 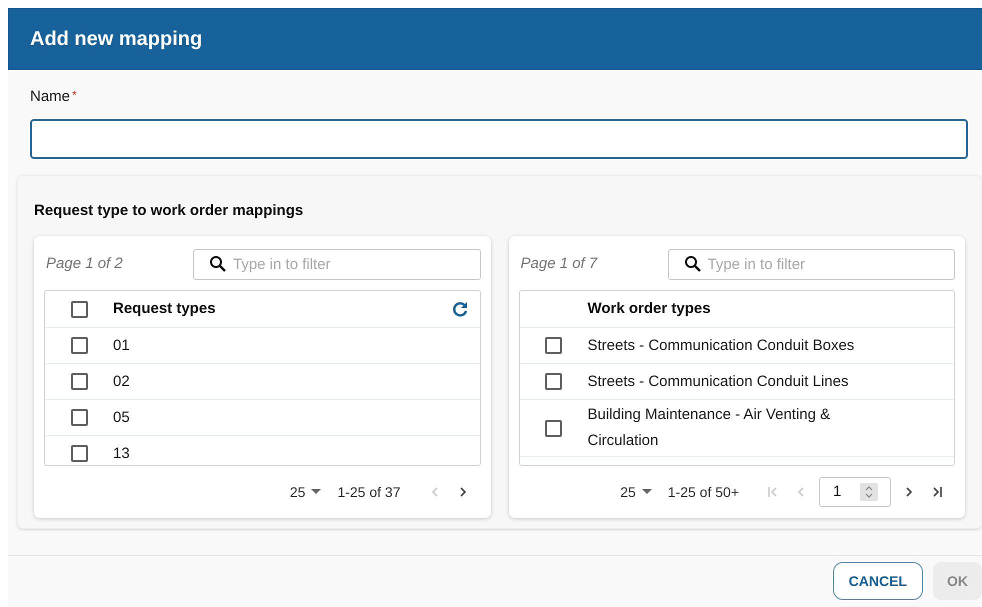 What do you see at coordinates (869, 492) in the screenshot?
I see `spinner-icon` at bounding box center [869, 492].